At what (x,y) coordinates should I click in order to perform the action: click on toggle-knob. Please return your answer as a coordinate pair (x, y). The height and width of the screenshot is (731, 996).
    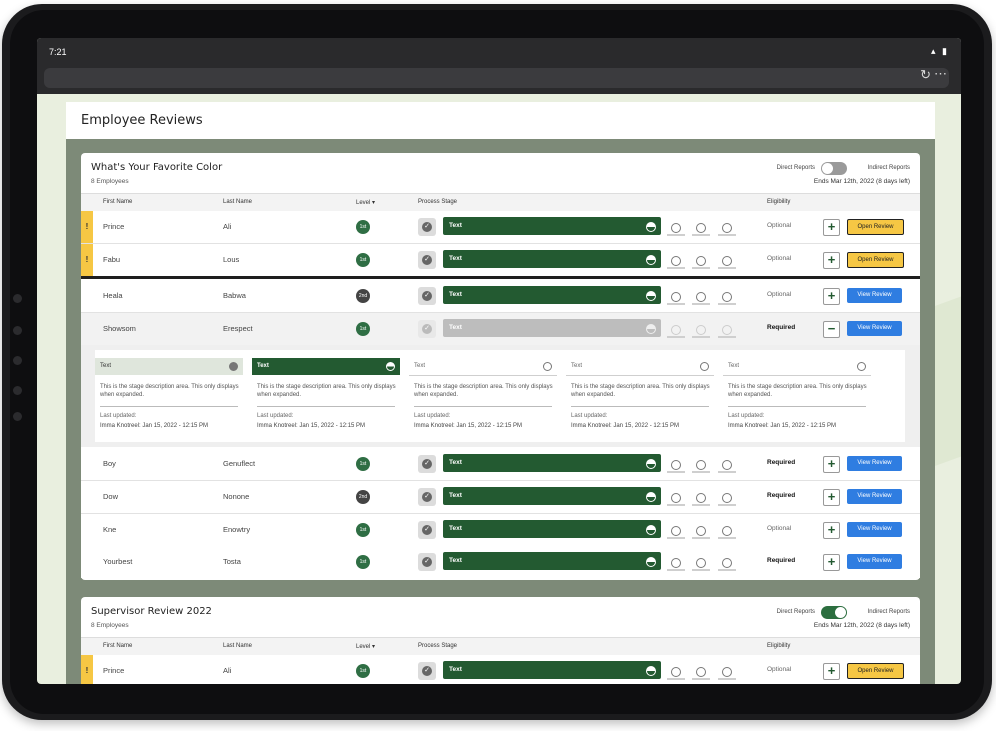
    Looking at the image, I should click on (840, 612).